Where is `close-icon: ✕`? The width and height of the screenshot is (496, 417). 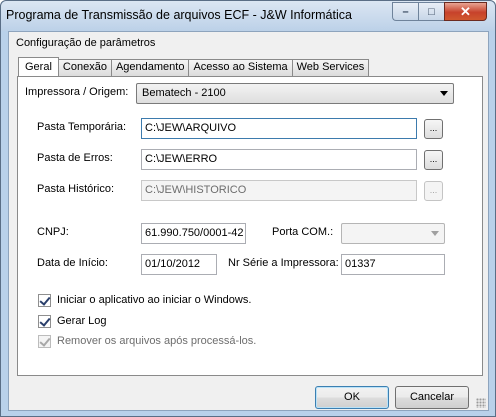
close-icon: ✕ is located at coordinates (465, 11).